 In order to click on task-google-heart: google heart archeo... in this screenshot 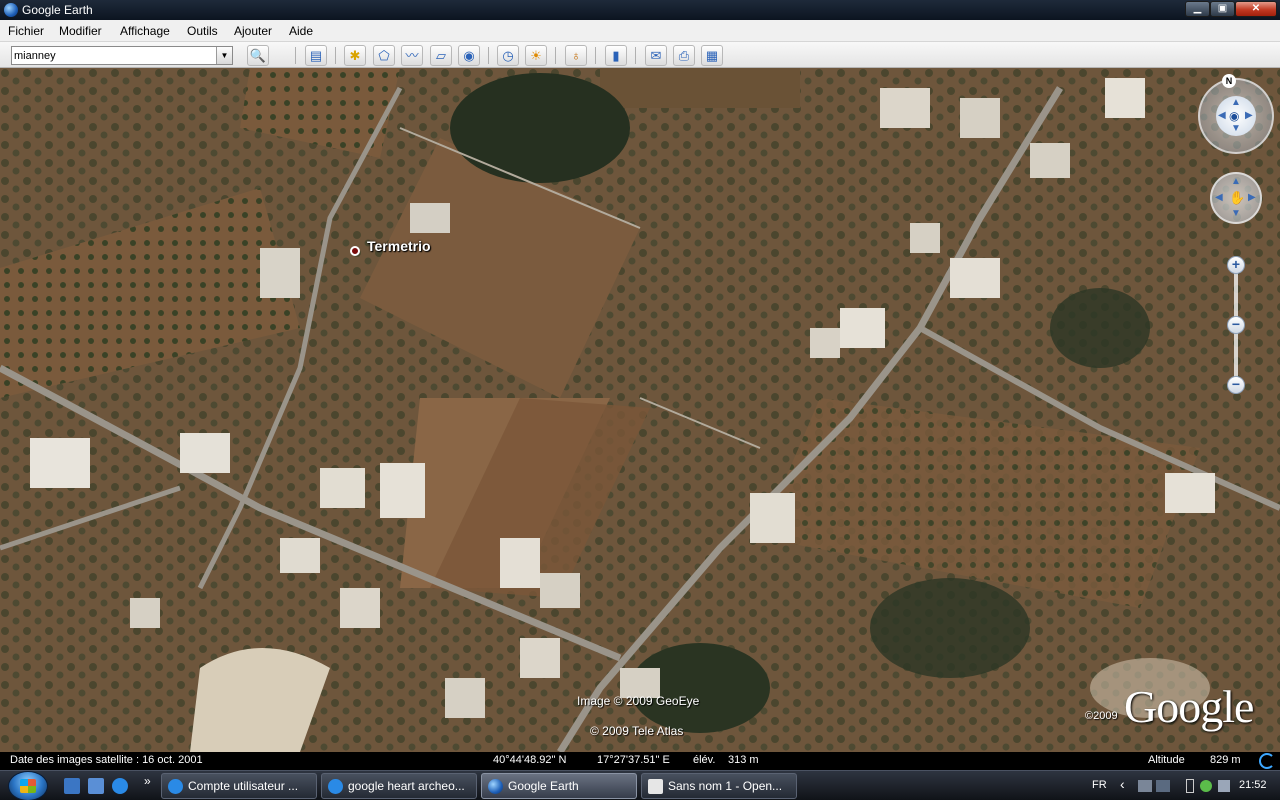, I will do `click(399, 786)`.